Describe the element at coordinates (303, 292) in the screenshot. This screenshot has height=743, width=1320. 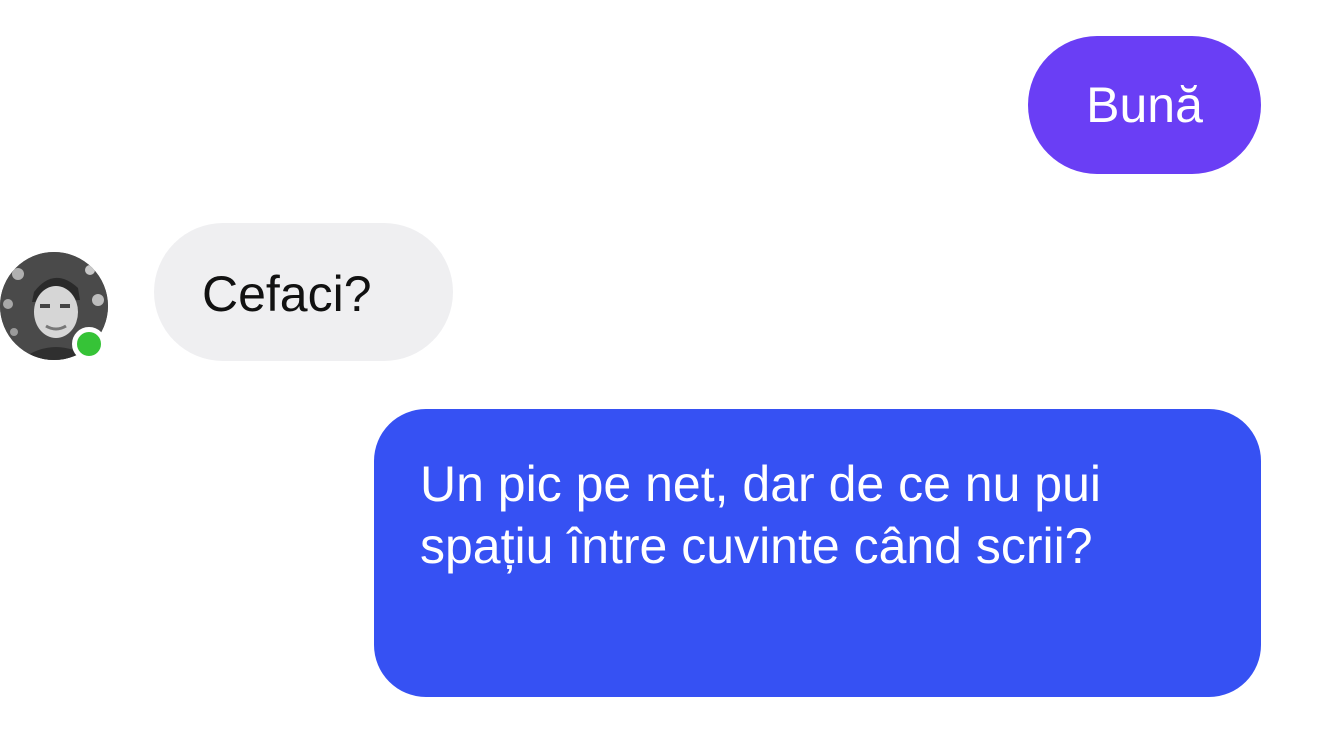
I see `incoming-message: Cefaci?` at that location.